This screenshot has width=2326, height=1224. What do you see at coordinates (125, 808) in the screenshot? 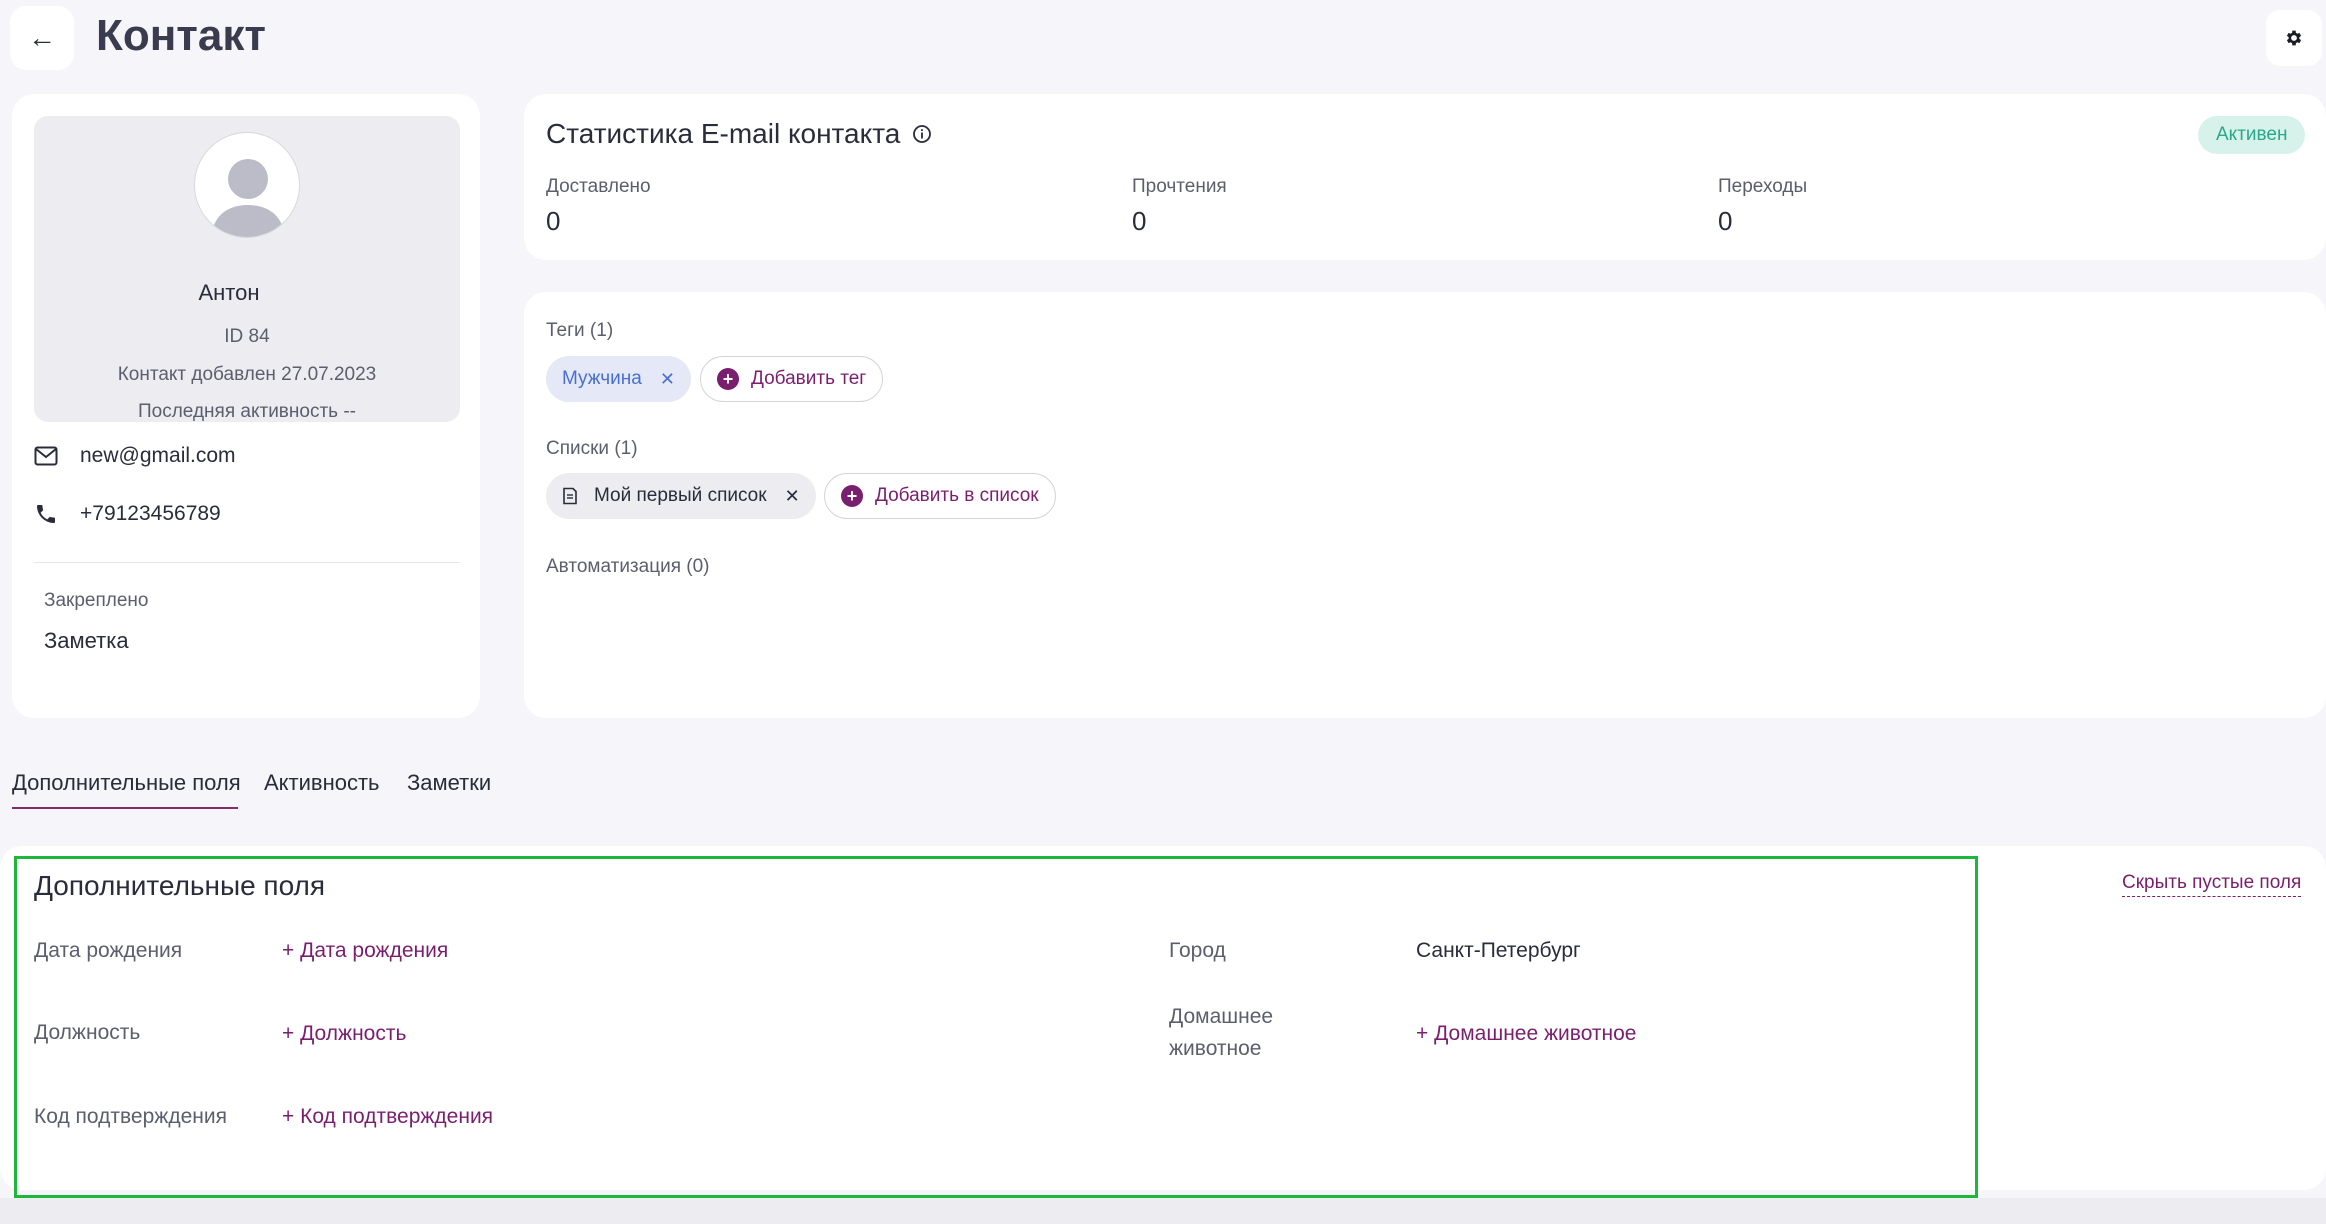
I see `active-tab-indicator` at bounding box center [125, 808].